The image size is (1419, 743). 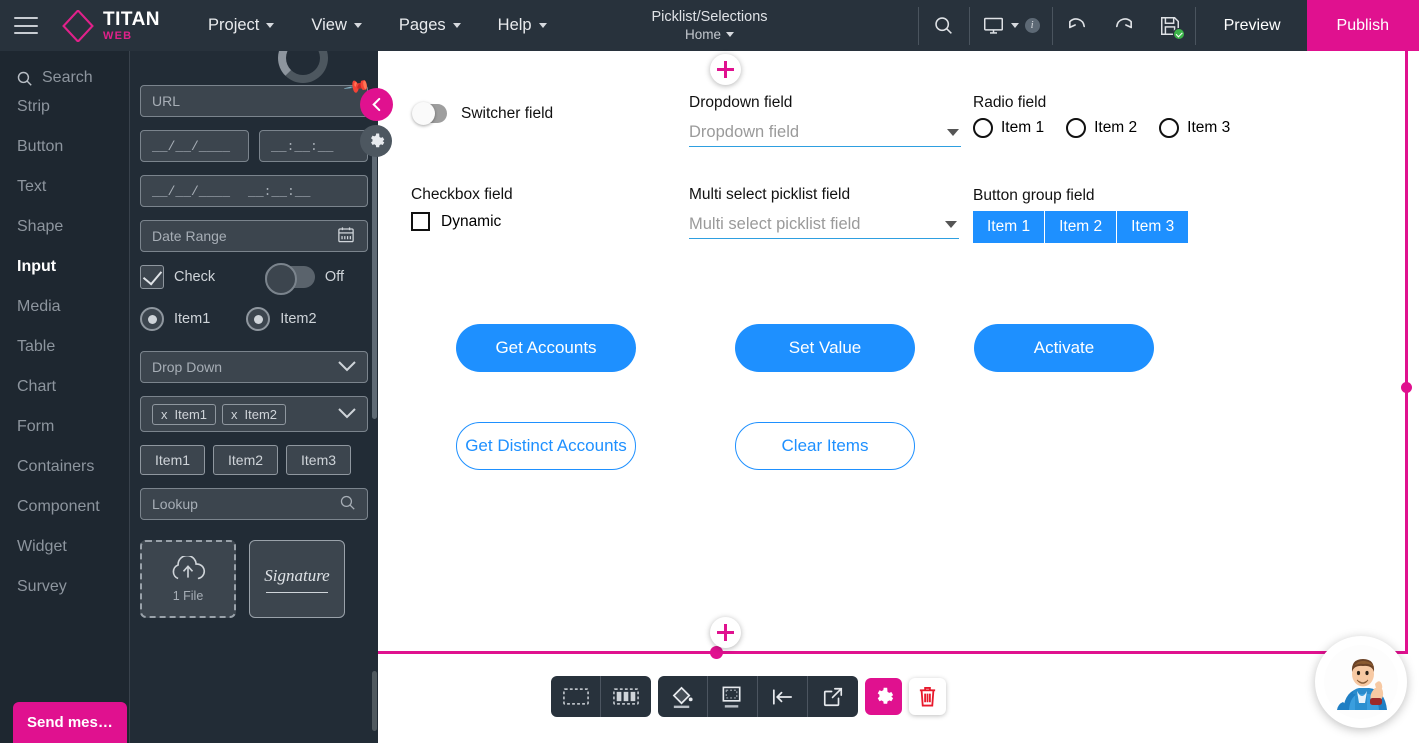 What do you see at coordinates (184, 414) in the screenshot?
I see `multiselect-chip-1: x Item1` at bounding box center [184, 414].